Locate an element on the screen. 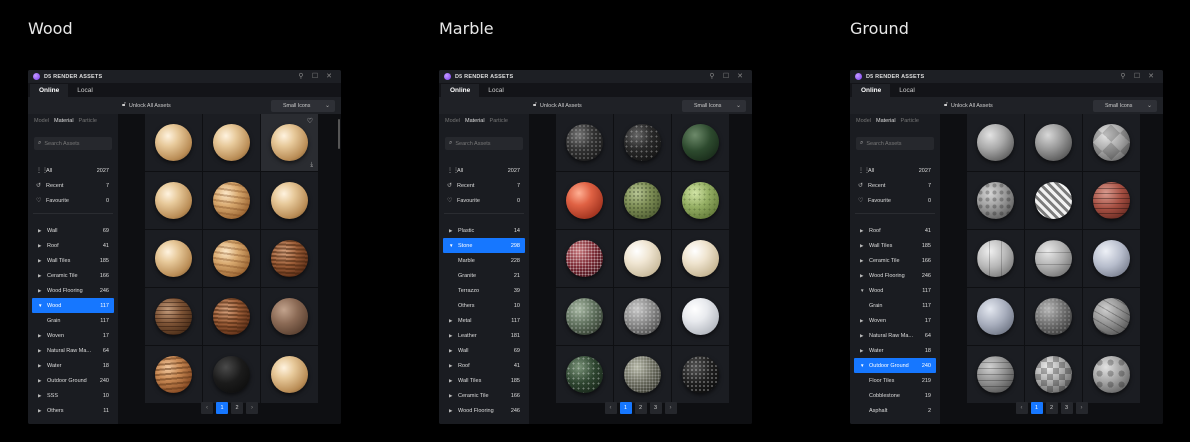 The height and width of the screenshot is (442, 1190). category-item: ▶ Metal 117 is located at coordinates (484, 320).